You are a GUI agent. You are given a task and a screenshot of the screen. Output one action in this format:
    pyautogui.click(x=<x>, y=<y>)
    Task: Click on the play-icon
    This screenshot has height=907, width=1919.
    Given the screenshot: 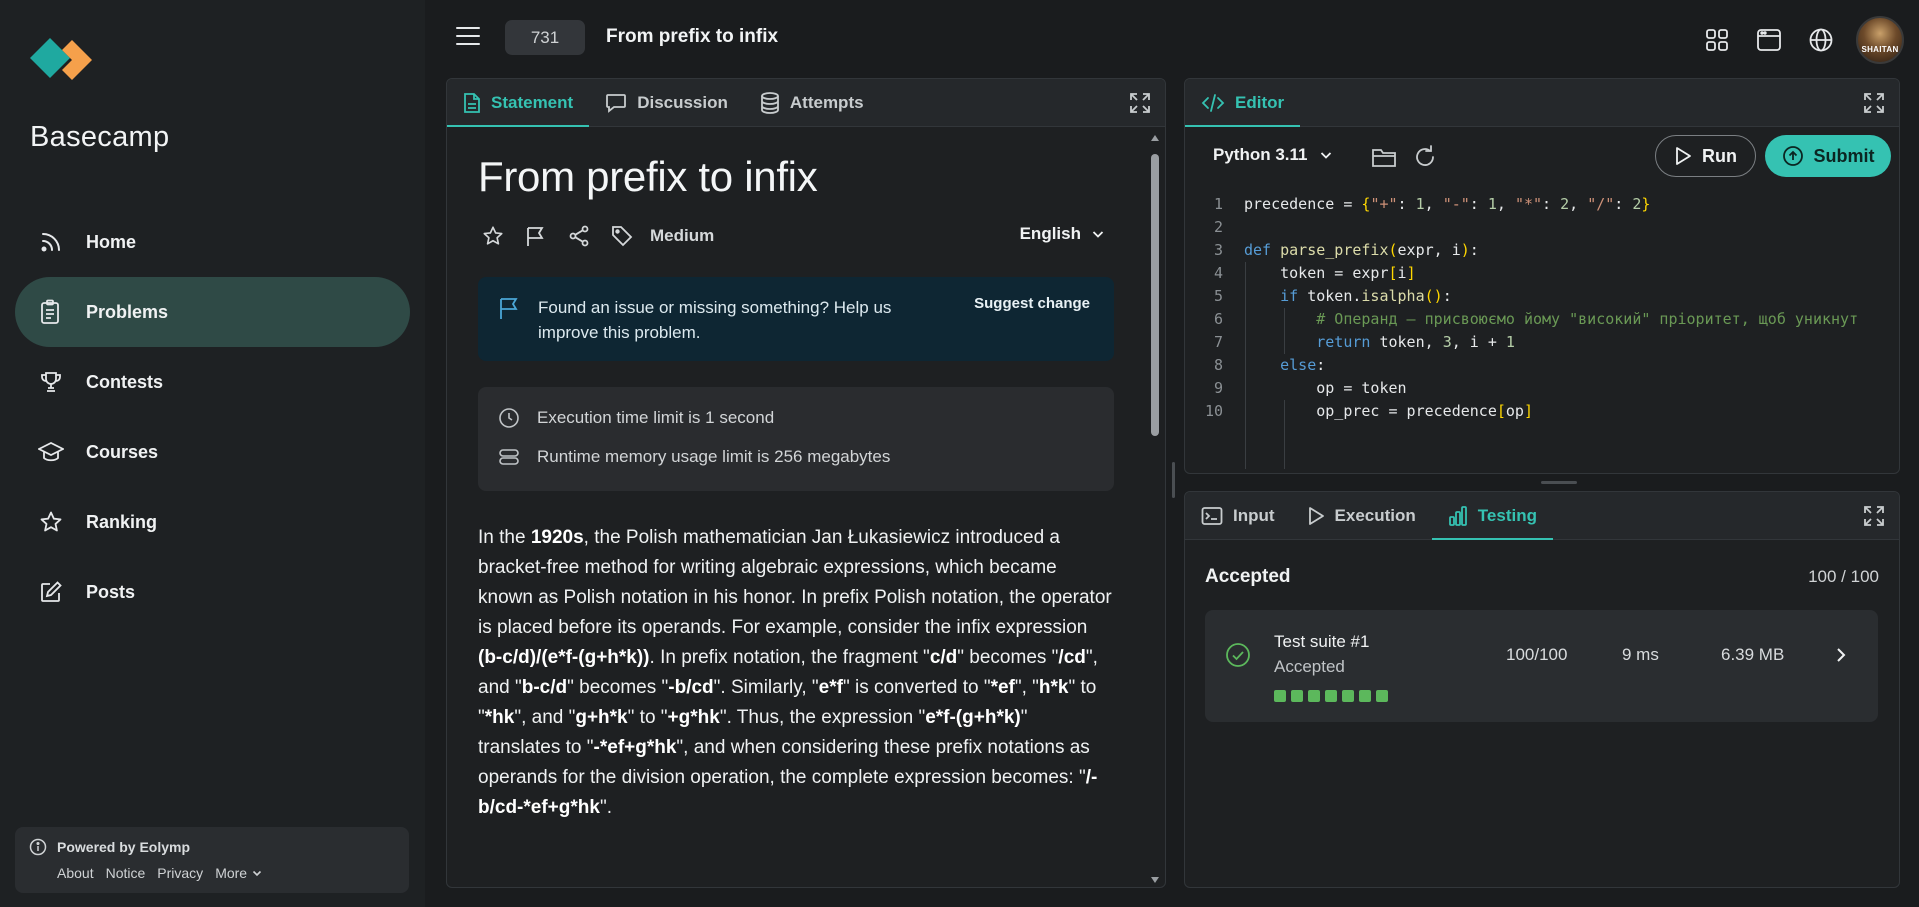 What is the action you would take?
    pyautogui.click(x=1683, y=156)
    